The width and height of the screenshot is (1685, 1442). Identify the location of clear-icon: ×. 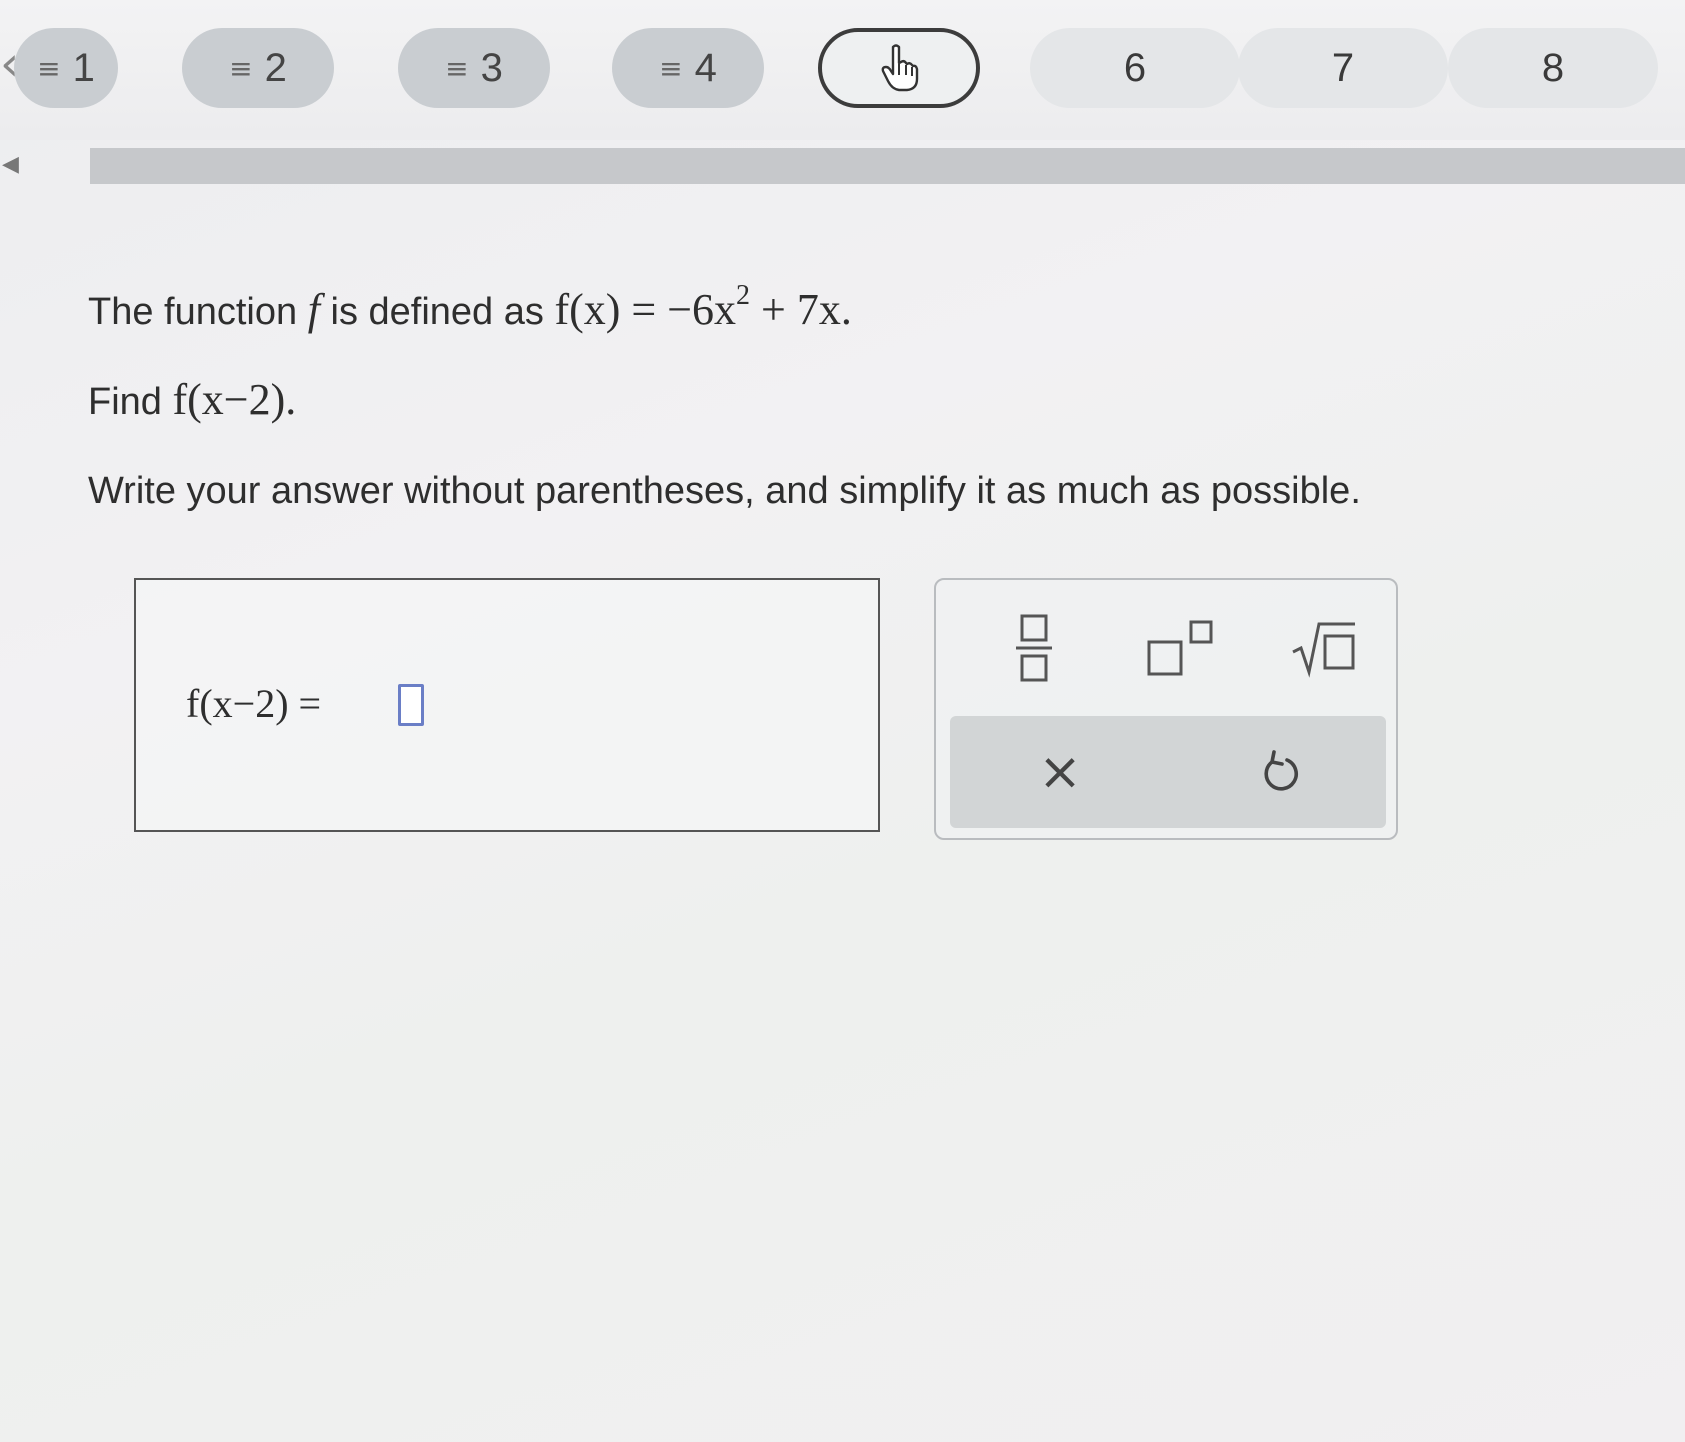
(1060, 772).